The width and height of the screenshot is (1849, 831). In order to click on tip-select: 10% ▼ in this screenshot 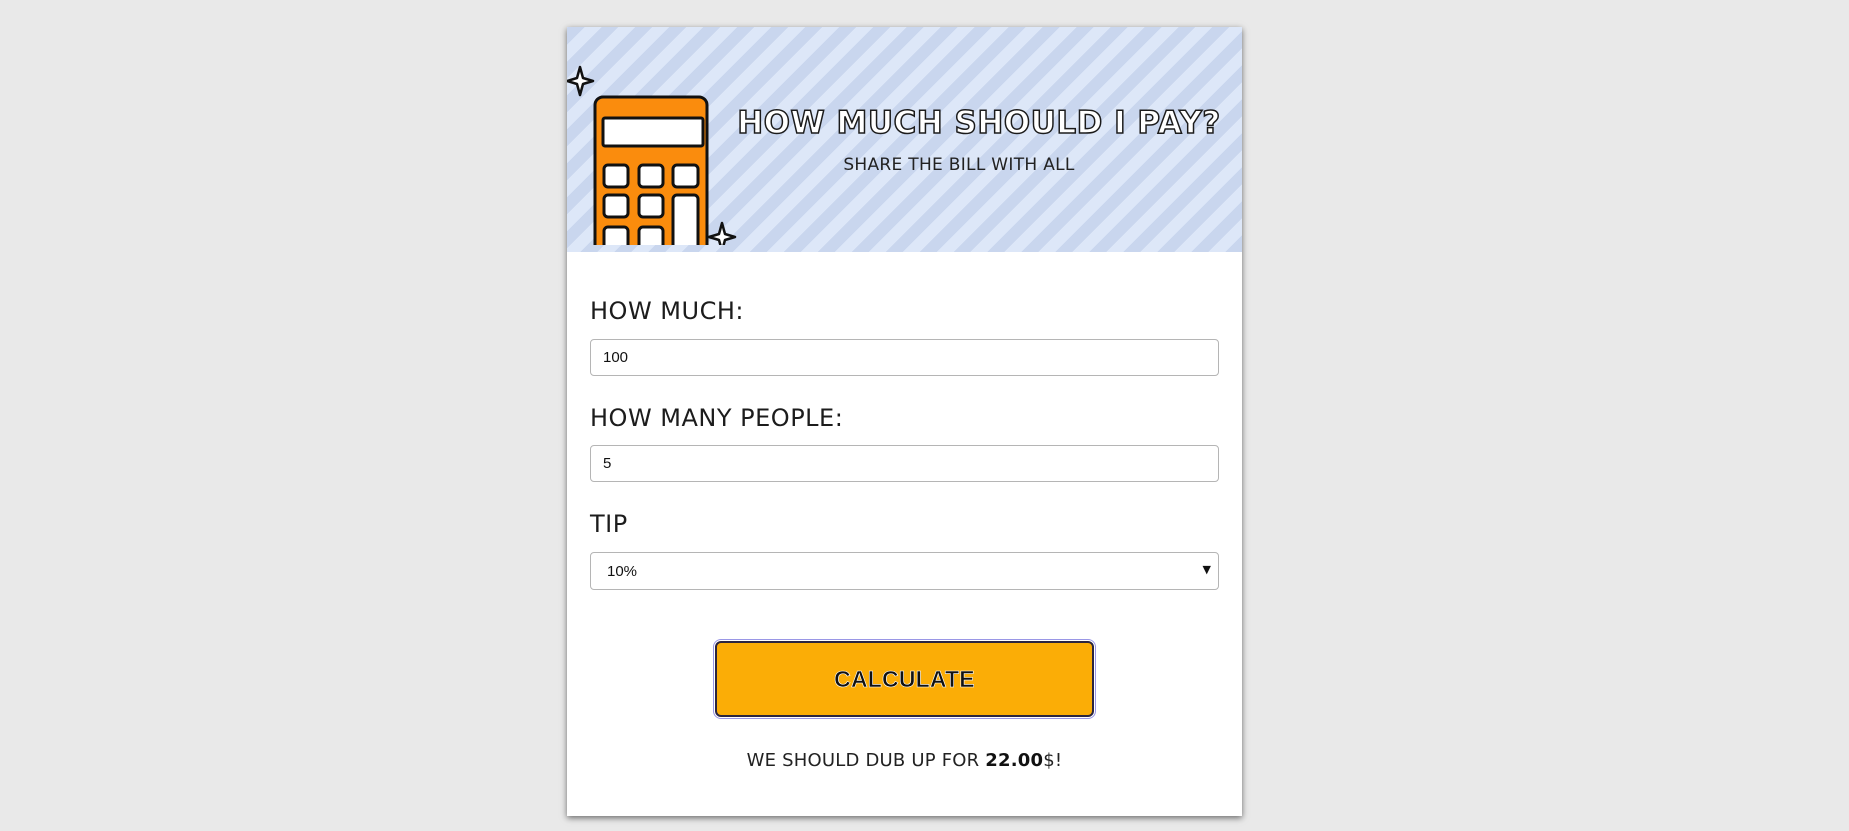, I will do `click(904, 571)`.